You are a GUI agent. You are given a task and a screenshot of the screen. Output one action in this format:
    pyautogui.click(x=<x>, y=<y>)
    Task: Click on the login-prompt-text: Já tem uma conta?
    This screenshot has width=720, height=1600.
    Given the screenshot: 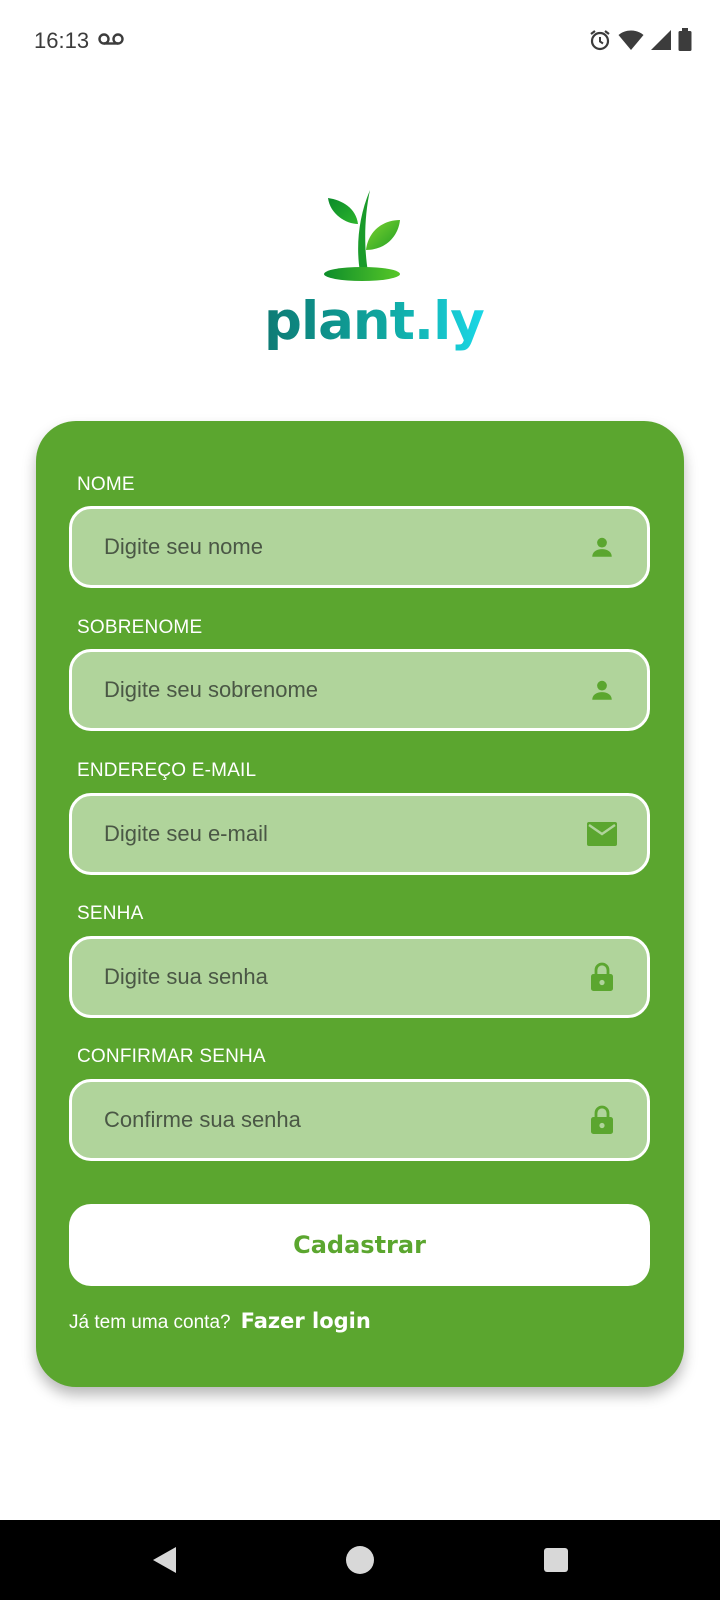 What is the action you would take?
    pyautogui.click(x=150, y=1322)
    